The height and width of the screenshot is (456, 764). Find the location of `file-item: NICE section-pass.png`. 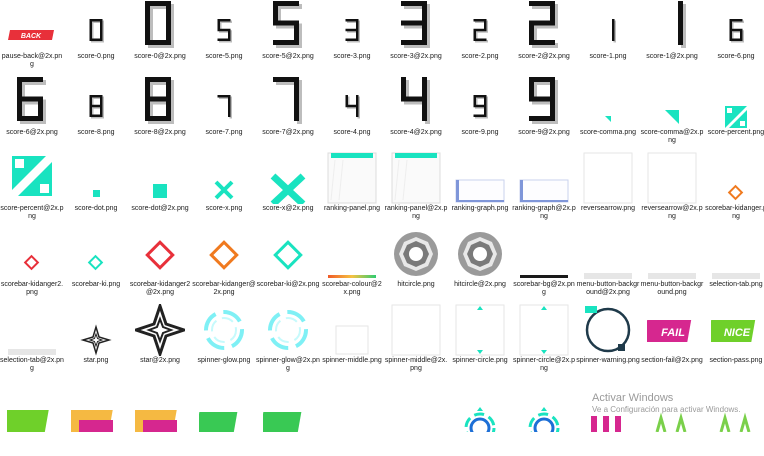

file-item: NICE section-pass.png is located at coordinates (734, 342).